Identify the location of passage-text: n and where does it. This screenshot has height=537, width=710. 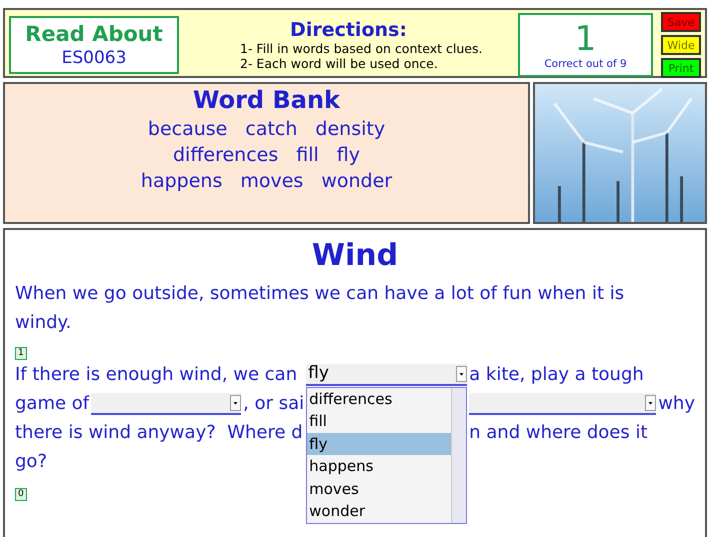
(558, 433).